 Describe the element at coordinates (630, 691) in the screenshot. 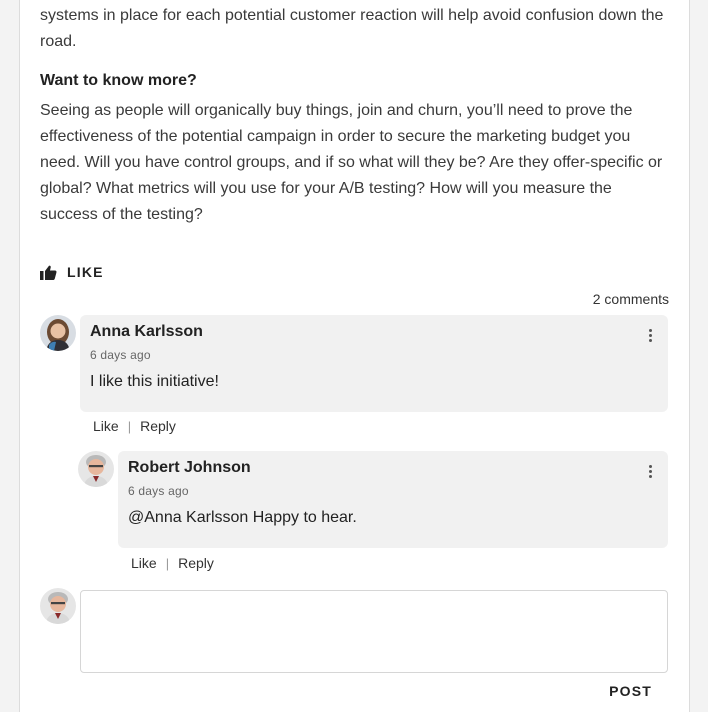

I see `post-button: POST` at that location.